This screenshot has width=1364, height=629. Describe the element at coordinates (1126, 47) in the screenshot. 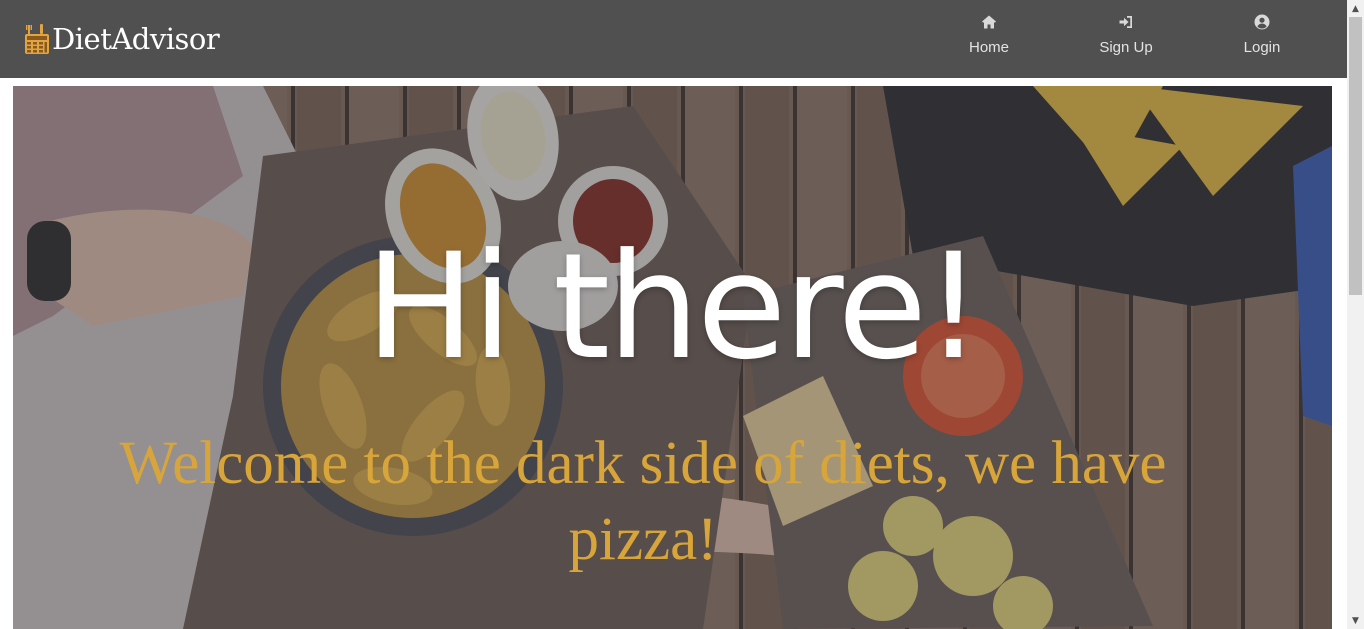

I see `nav-sign-up-label: Sign Up` at that location.